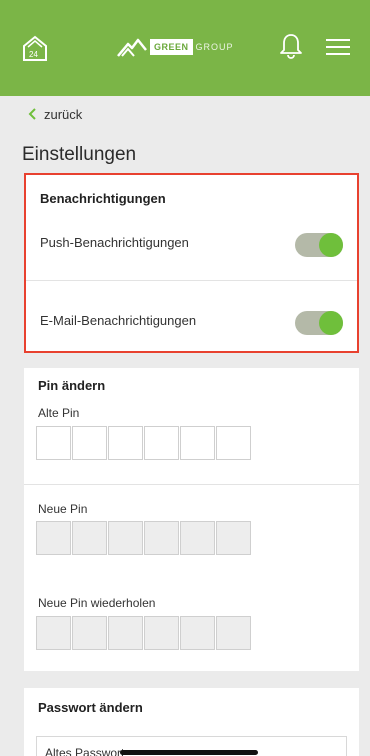  Describe the element at coordinates (189, 752) in the screenshot. I see `home-indicator` at that location.